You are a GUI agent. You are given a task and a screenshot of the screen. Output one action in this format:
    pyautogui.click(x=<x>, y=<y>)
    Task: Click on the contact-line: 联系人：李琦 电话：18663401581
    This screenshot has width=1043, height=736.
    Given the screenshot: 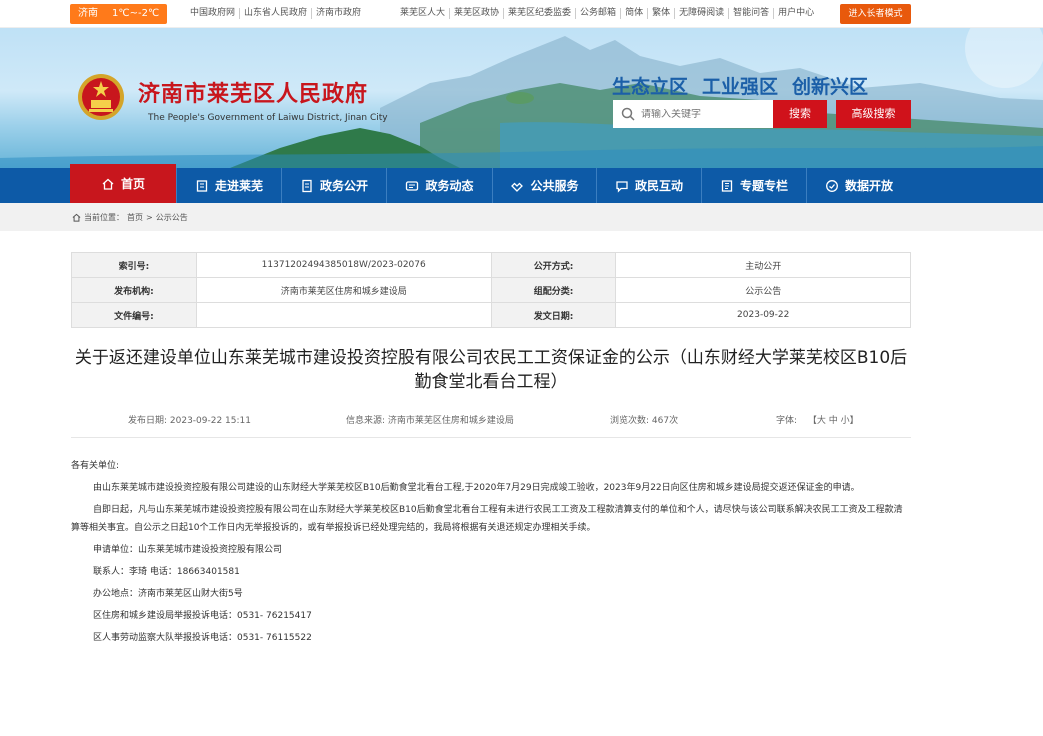 What is the action you would take?
    pyautogui.click(x=166, y=572)
    